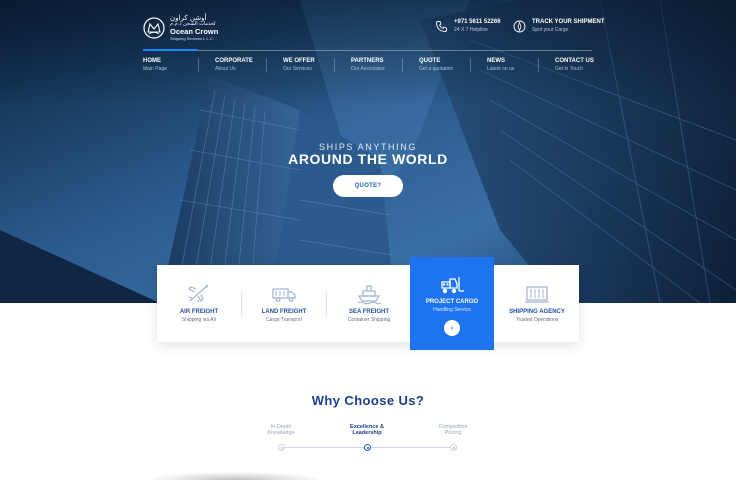  Describe the element at coordinates (199, 303) in the screenshot. I see `service-air-freight: AIR FREIGHT Shipping via Air` at that location.